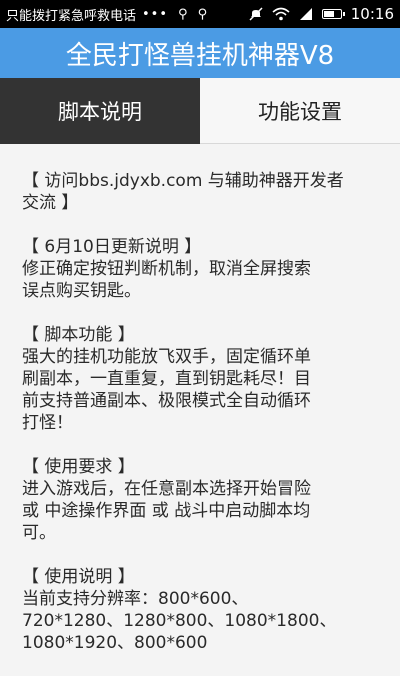 The width and height of the screenshot is (400, 676). What do you see at coordinates (166, 401) in the screenshot?
I see `description-line: 前支持普通副本、极限模式全自动循环` at bounding box center [166, 401].